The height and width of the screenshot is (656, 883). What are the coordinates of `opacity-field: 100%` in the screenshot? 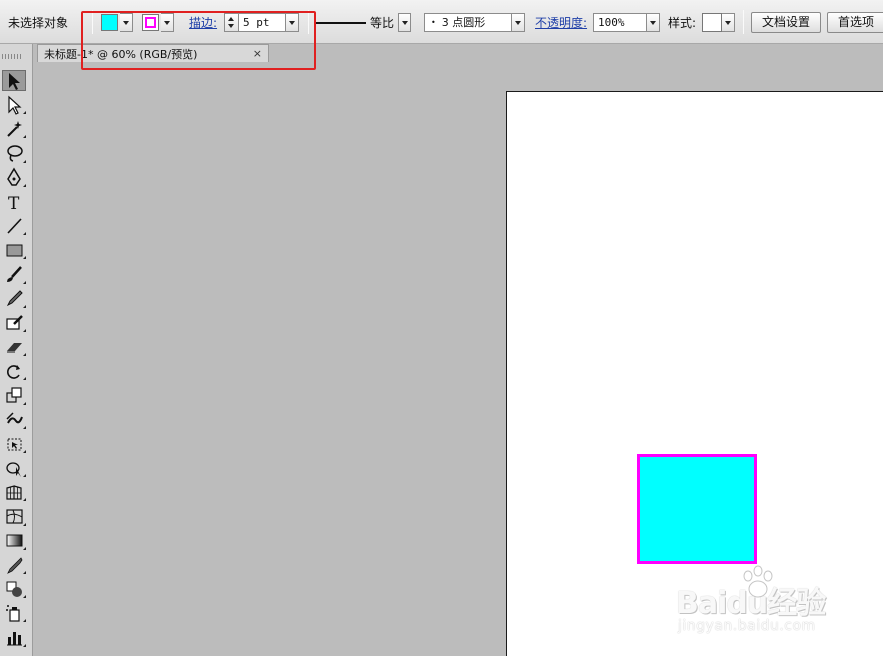 It's located at (620, 22).